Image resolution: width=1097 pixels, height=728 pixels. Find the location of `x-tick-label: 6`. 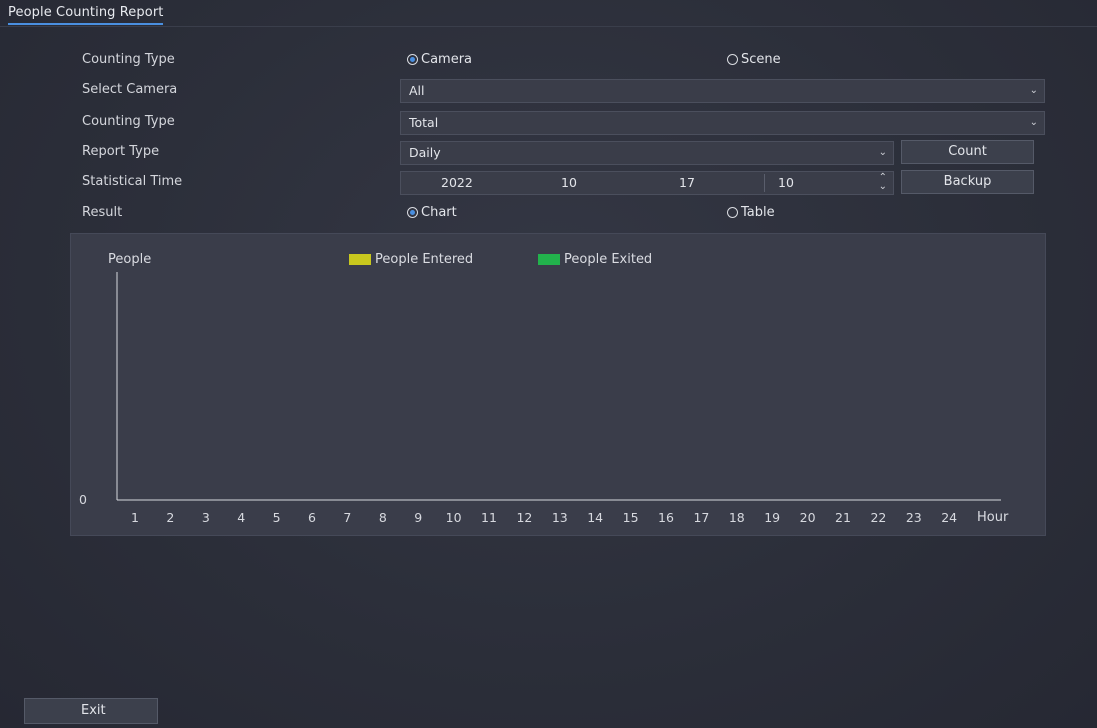

x-tick-label: 6 is located at coordinates (312, 517).